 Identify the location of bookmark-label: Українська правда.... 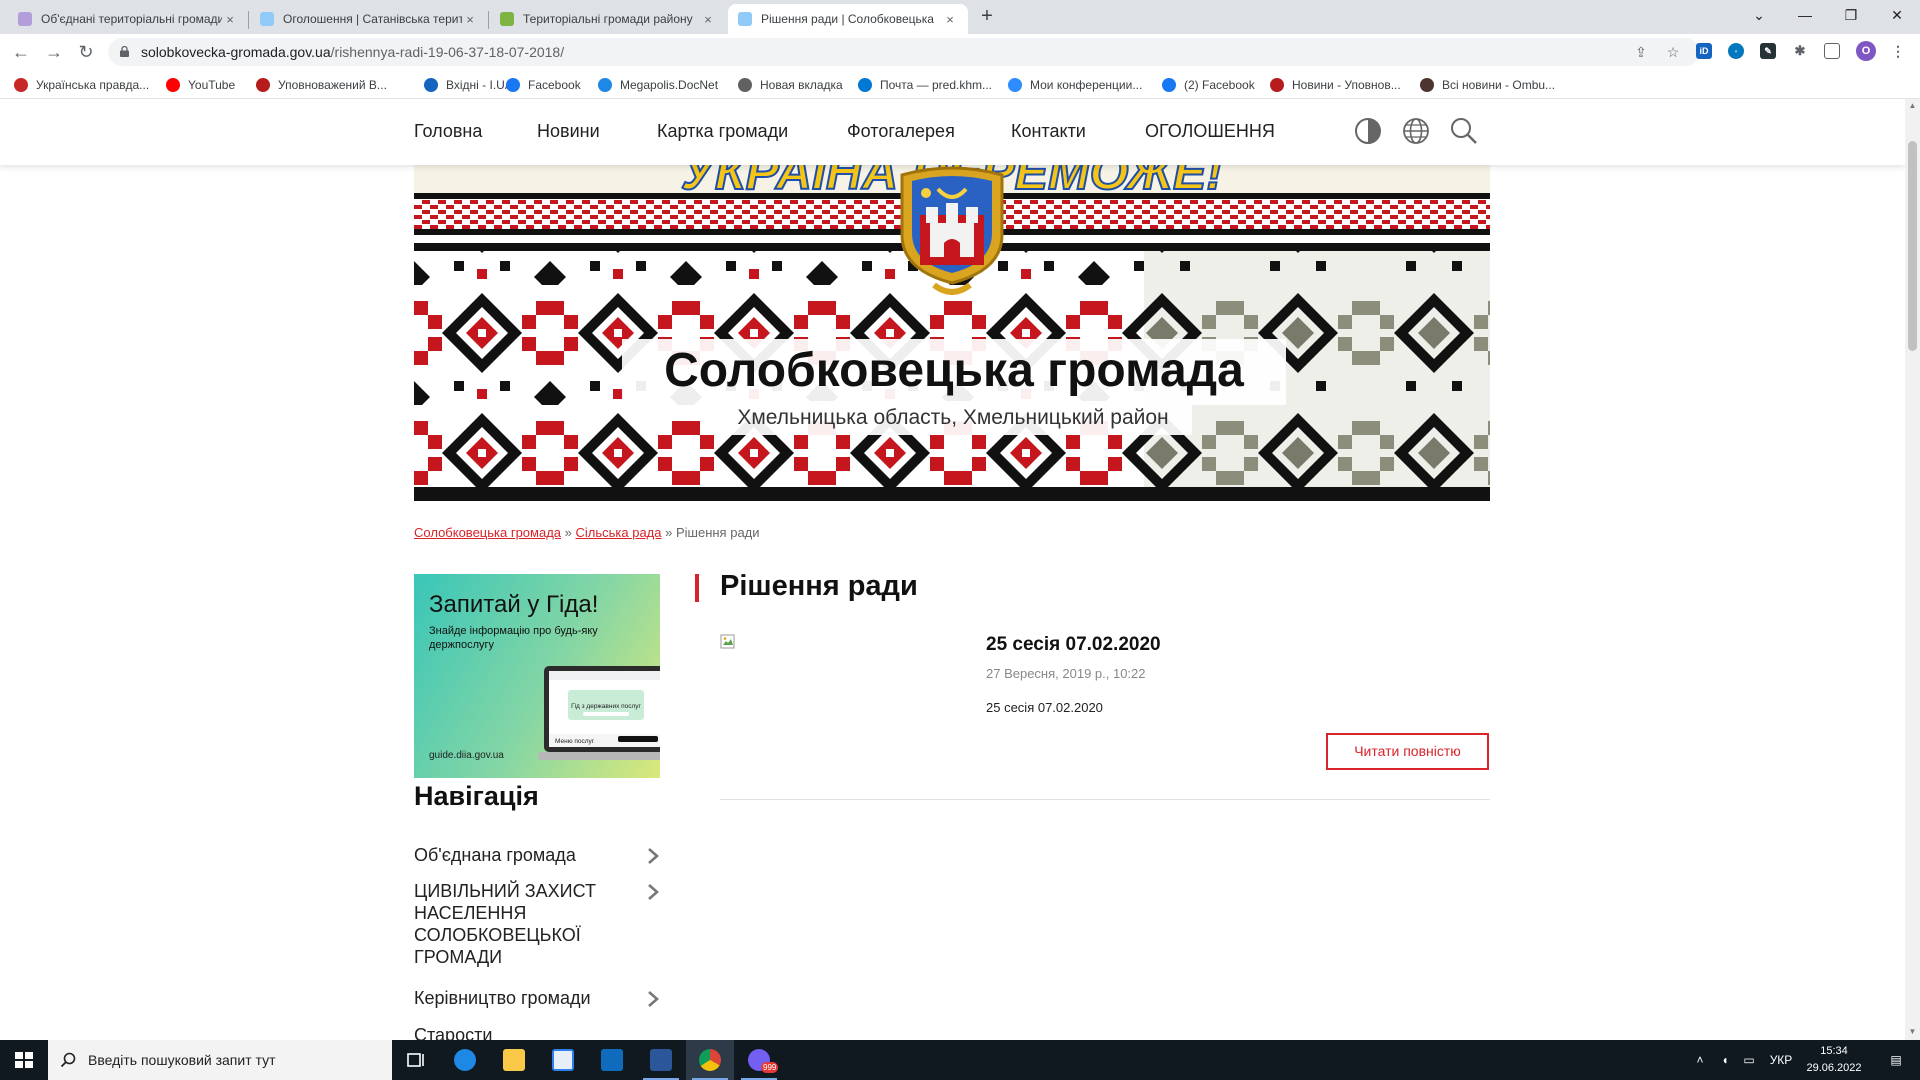
(93, 85).